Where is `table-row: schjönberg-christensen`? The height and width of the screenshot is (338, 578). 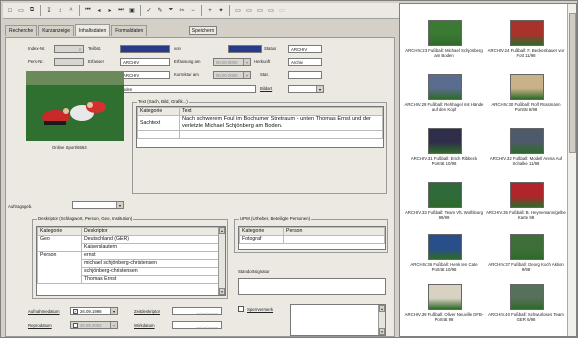 table-row: schjönberg-christensen is located at coordinates (131, 271).